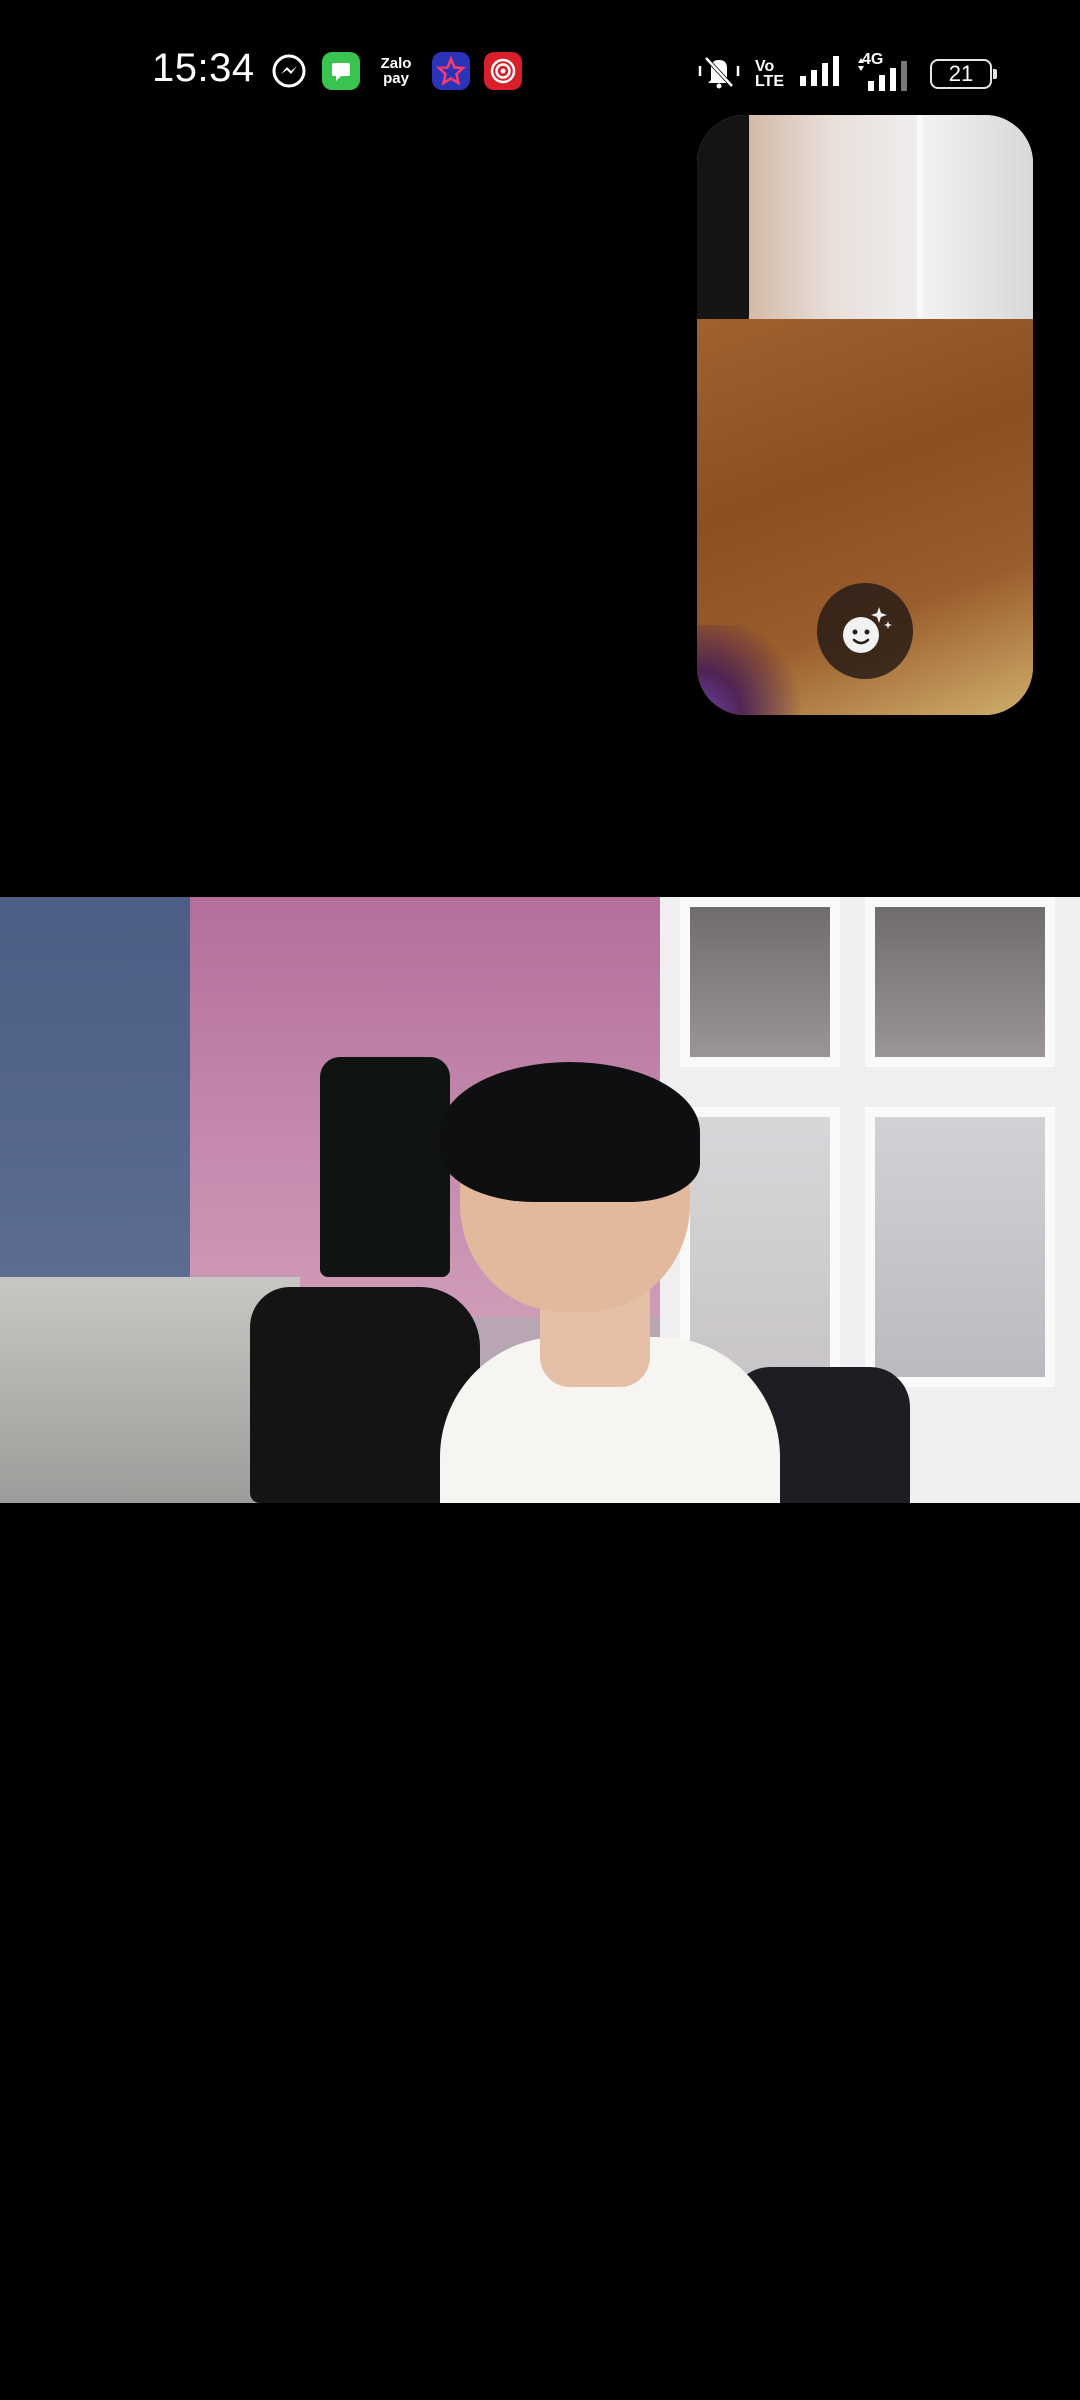 The width and height of the screenshot is (1080, 2400). I want to click on zalopay-label-bottom: pay, so click(396, 78).